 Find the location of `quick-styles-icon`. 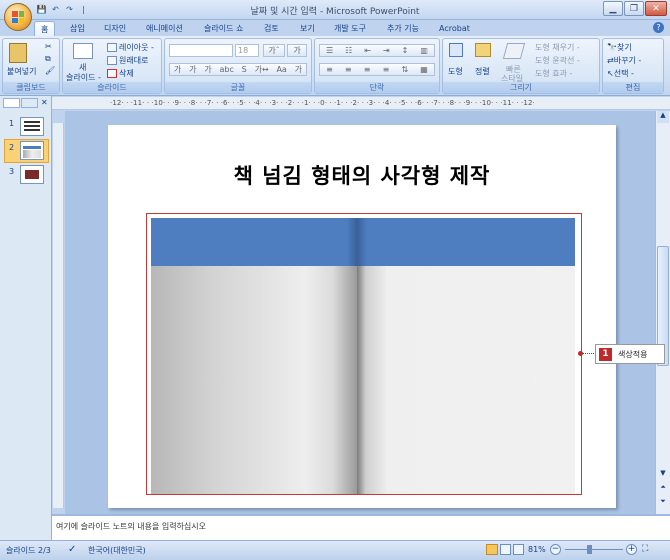

quick-styles-icon is located at coordinates (514, 51).